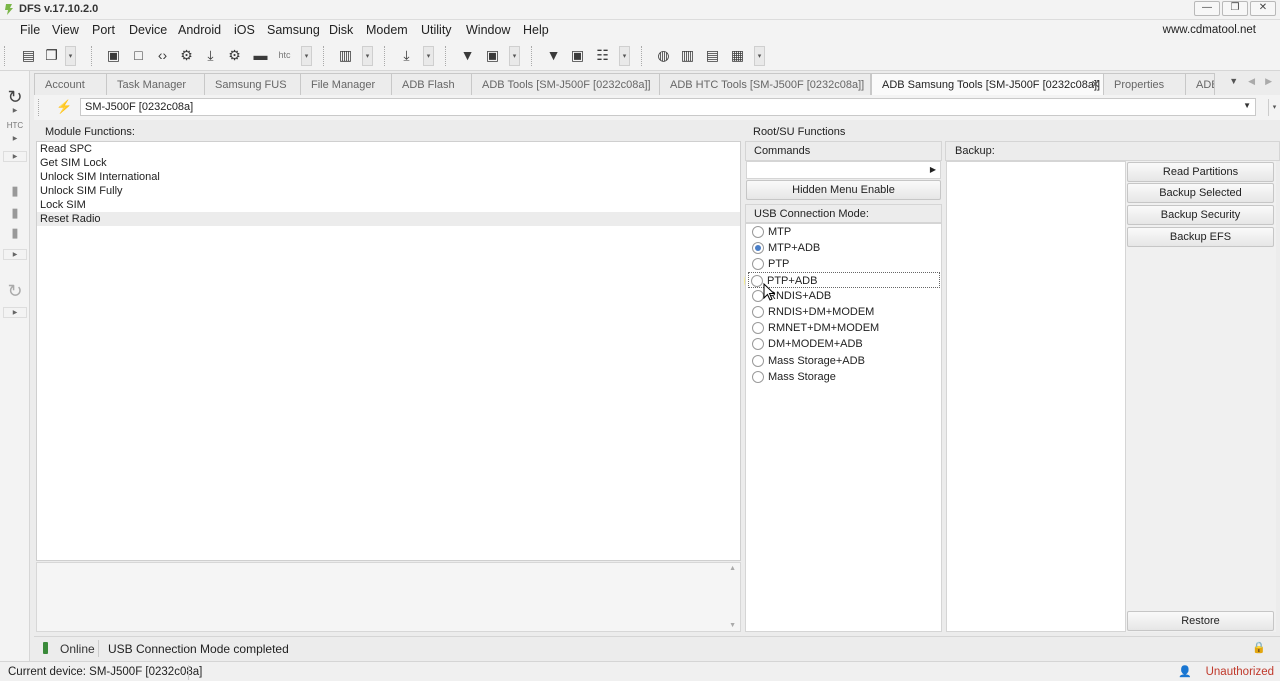  I want to click on settings-icon: ⚙, so click(186, 55).